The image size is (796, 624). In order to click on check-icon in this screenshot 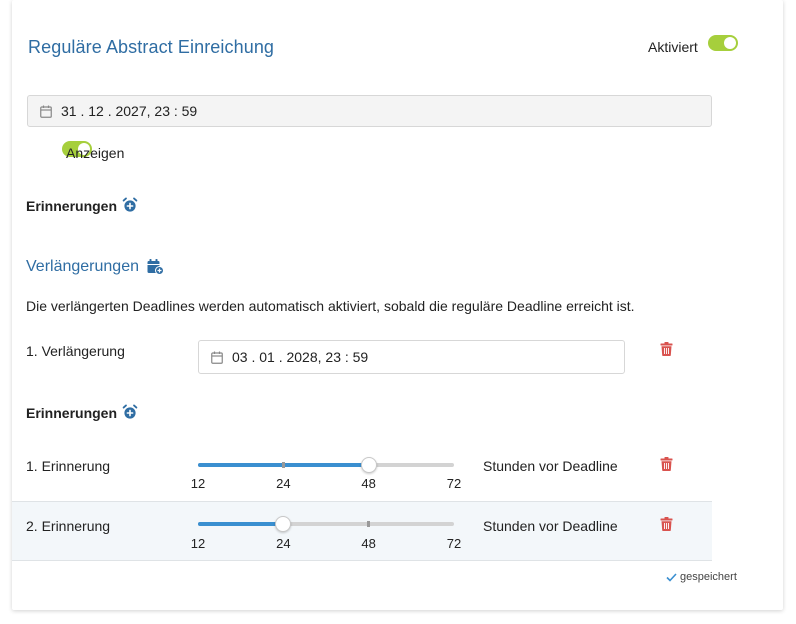, I will do `click(671, 577)`.